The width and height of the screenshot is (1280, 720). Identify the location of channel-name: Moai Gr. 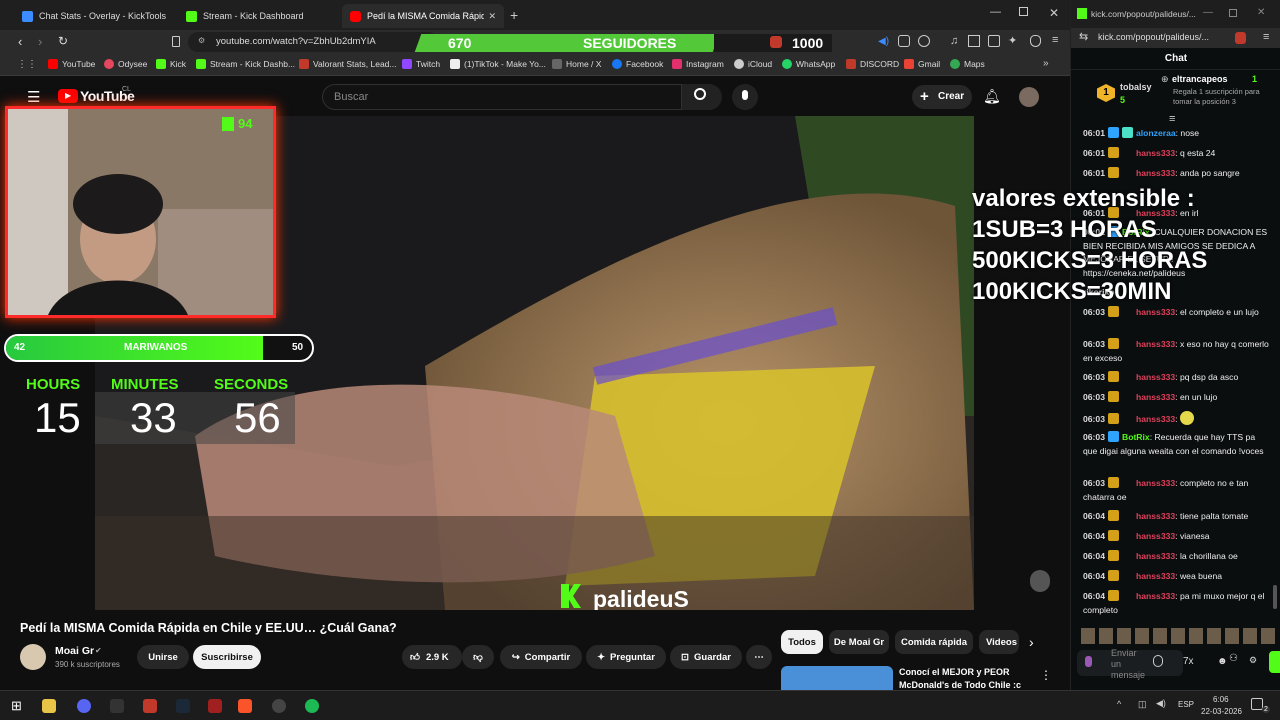
(74, 651).